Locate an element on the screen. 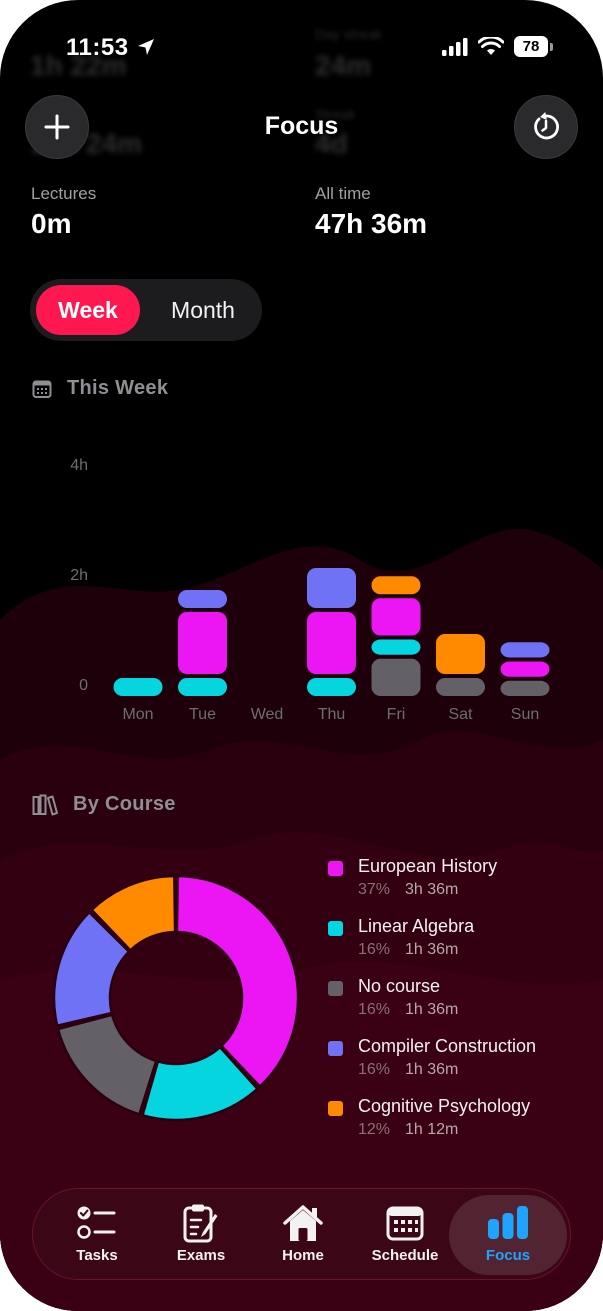  y-tick-label: 0 is located at coordinates (83, 685).